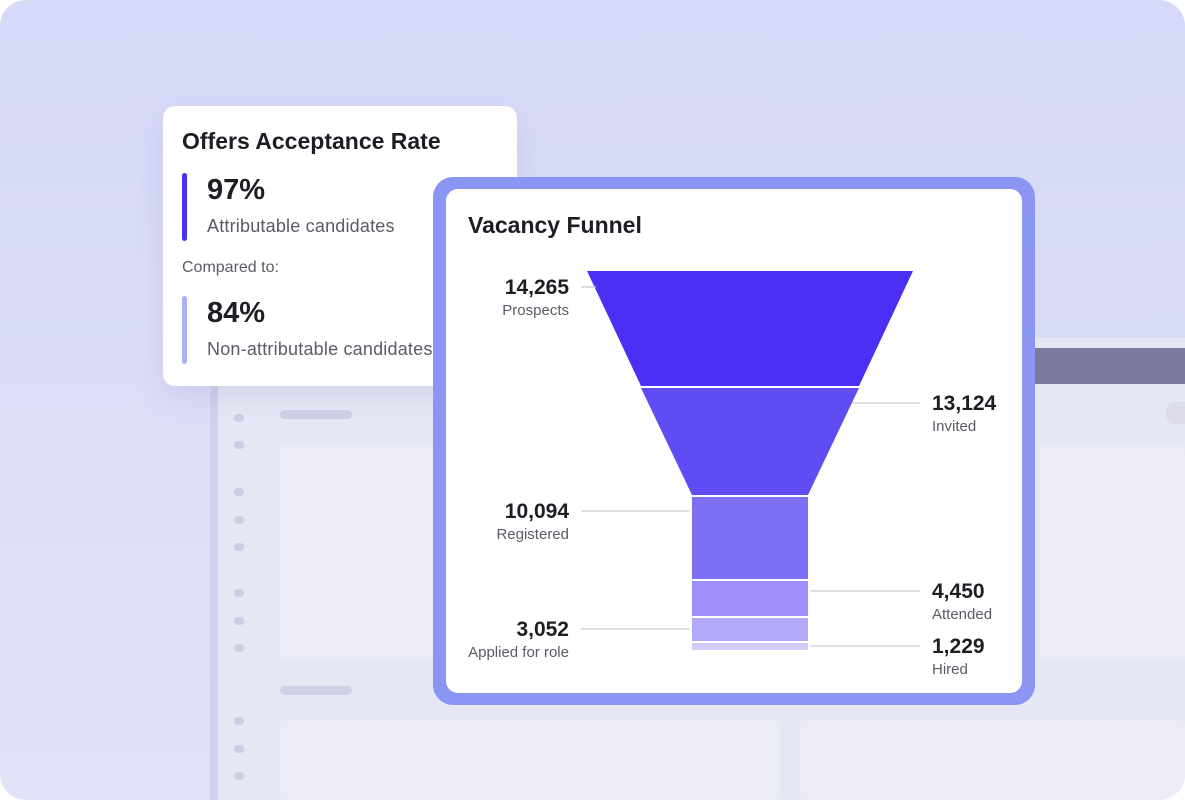 Image resolution: width=1185 pixels, height=800 pixels. Describe the element at coordinates (750, 538) in the screenshot. I see `funnel-segment-registered` at that location.